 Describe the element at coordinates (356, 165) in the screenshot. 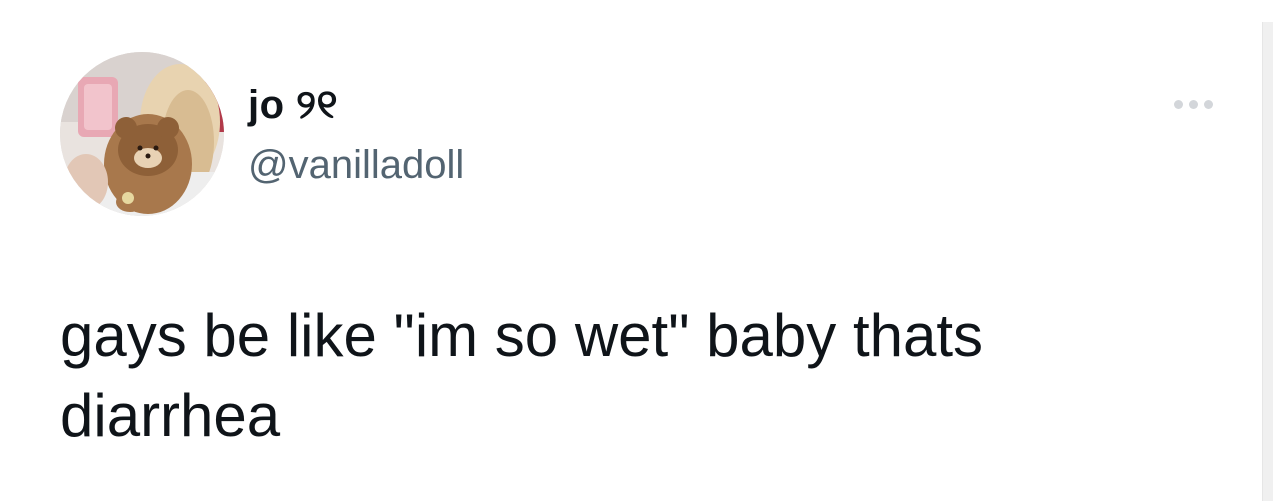

I see `author-handle: @vanilladoll` at that location.